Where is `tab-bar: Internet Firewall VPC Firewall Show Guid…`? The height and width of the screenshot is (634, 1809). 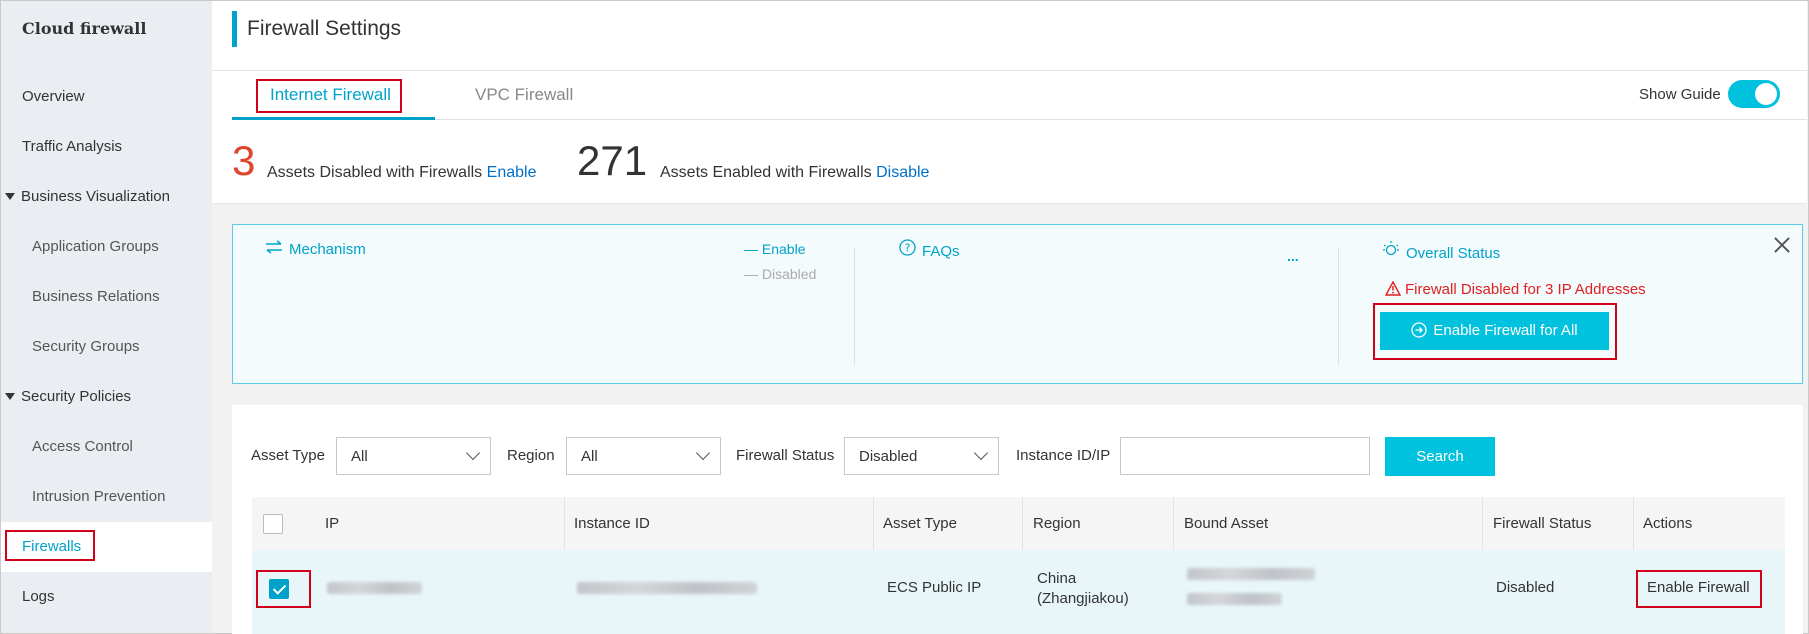
tab-bar: Internet Firewall VPC Firewall Show Guid… is located at coordinates (1009, 96).